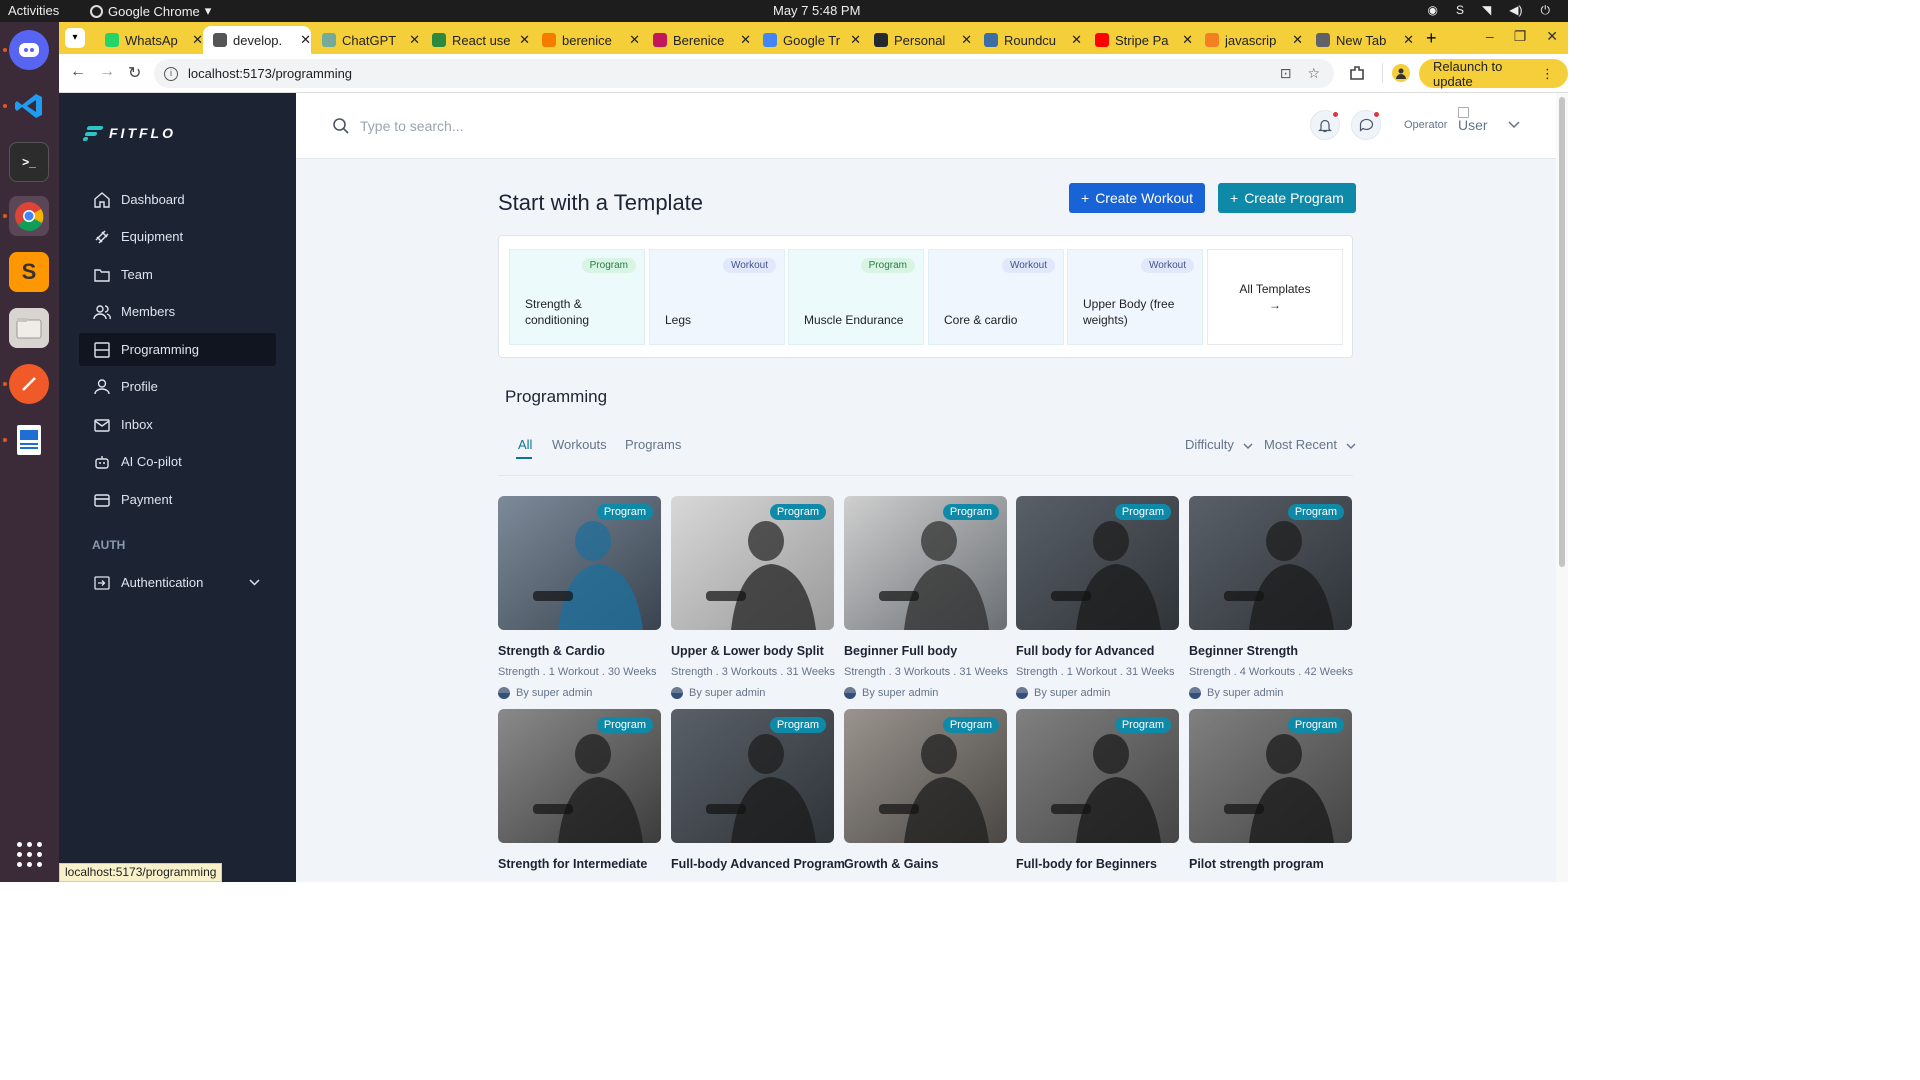 Image resolution: width=1920 pixels, height=1080 pixels. Describe the element at coordinates (1401, 73) in the screenshot. I see `profile-icon` at that location.